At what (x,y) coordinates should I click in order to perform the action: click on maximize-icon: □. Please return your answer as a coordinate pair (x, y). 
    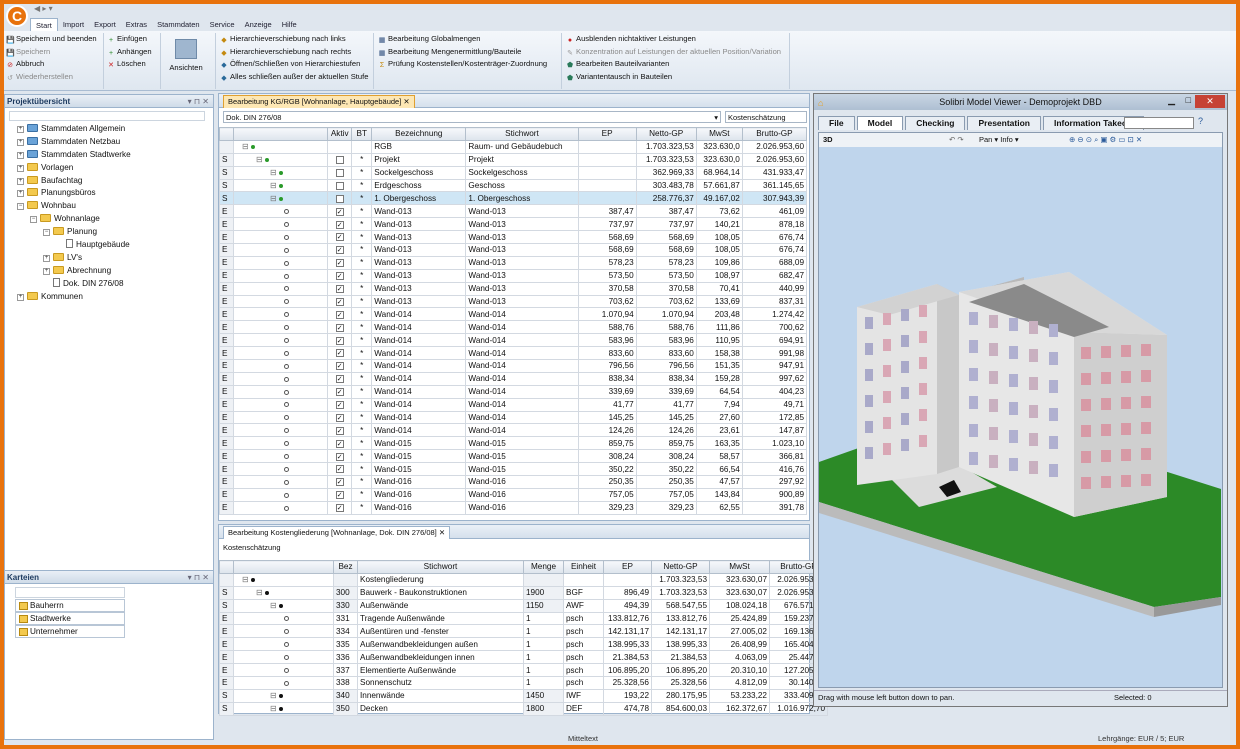
    Looking at the image, I should click on (1188, 100).